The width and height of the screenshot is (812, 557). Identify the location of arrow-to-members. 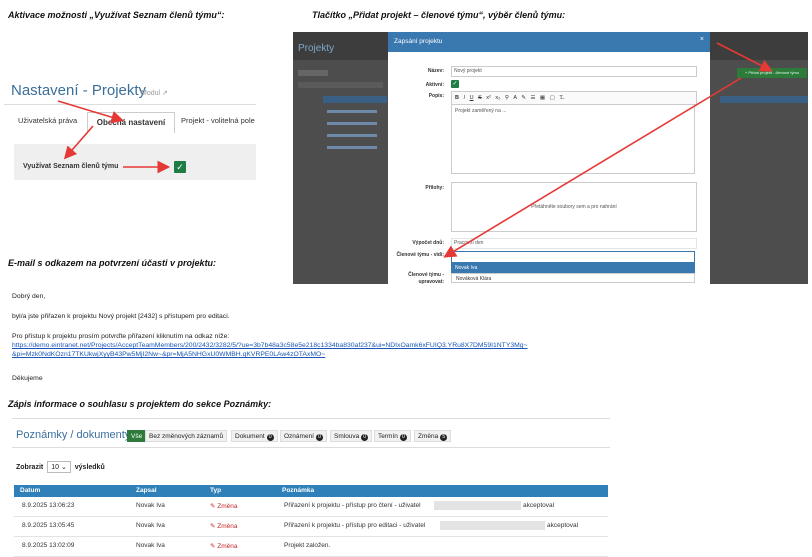
(592, 167).